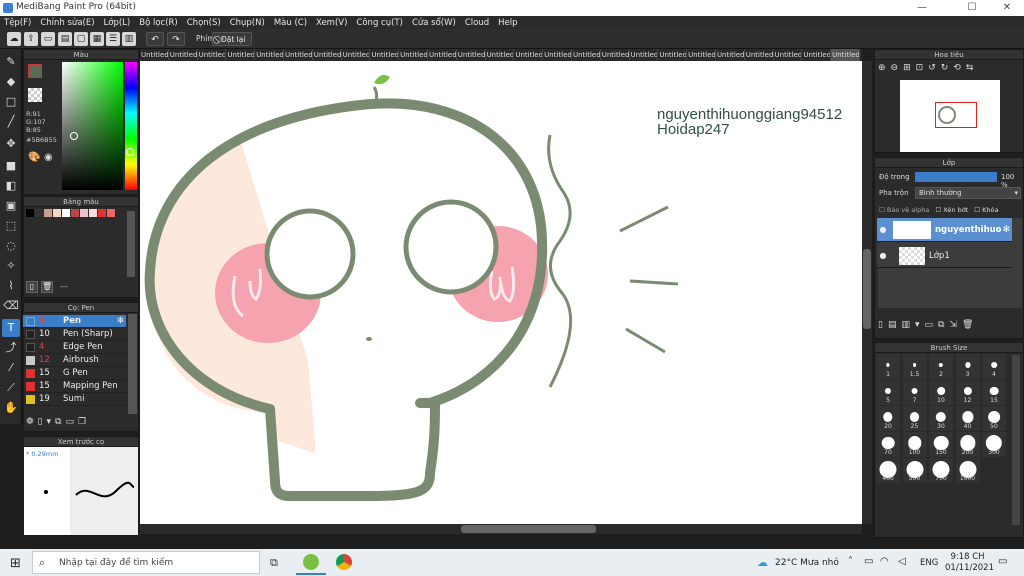 The height and width of the screenshot is (576, 1024). What do you see at coordinates (892, 325) in the screenshot?
I see `new-halftone-layer-icon: ▤` at bounding box center [892, 325].